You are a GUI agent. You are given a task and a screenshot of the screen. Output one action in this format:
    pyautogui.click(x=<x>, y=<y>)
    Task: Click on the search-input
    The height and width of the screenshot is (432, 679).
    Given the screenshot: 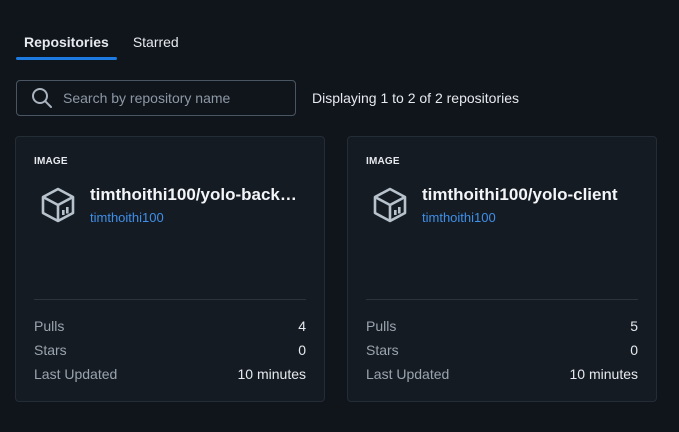 What is the action you would take?
    pyautogui.click(x=173, y=98)
    